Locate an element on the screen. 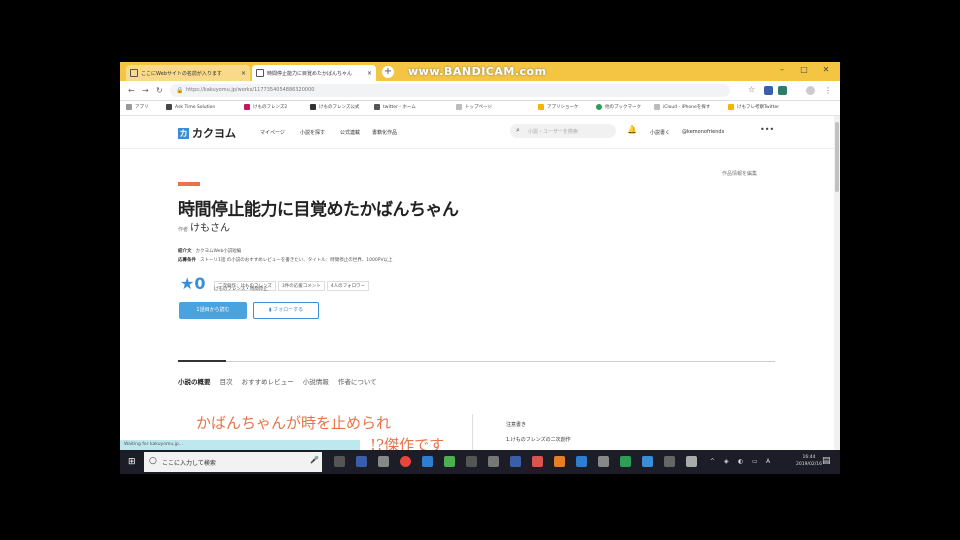 This screenshot has width=960, height=540. bell-icon: 🔔 is located at coordinates (632, 129).